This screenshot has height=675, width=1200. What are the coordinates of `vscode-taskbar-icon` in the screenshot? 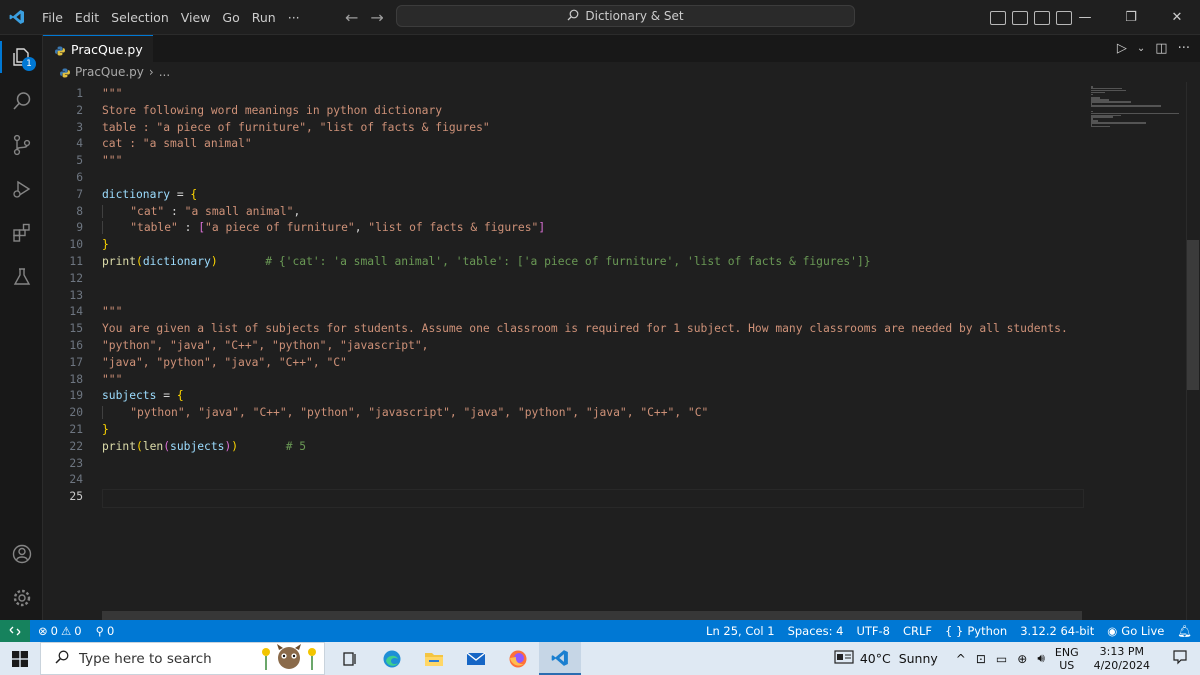 It's located at (560, 658).